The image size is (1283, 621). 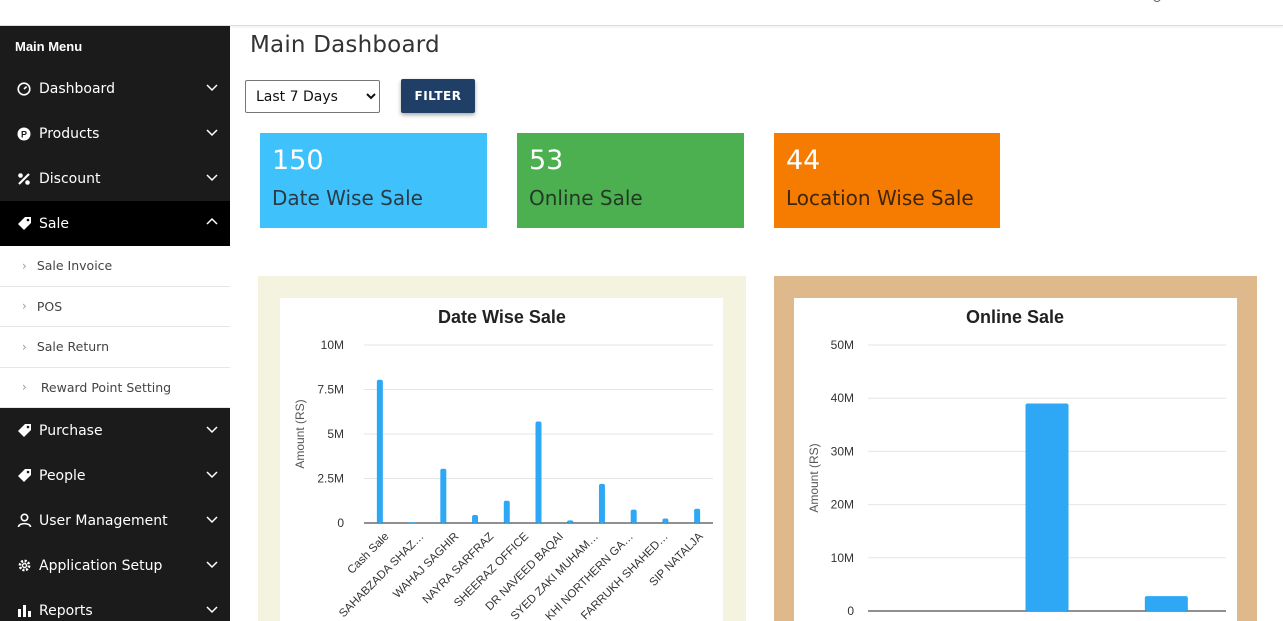 What do you see at coordinates (101, 565) in the screenshot?
I see `sidebar-item-label: Application Setup` at bounding box center [101, 565].